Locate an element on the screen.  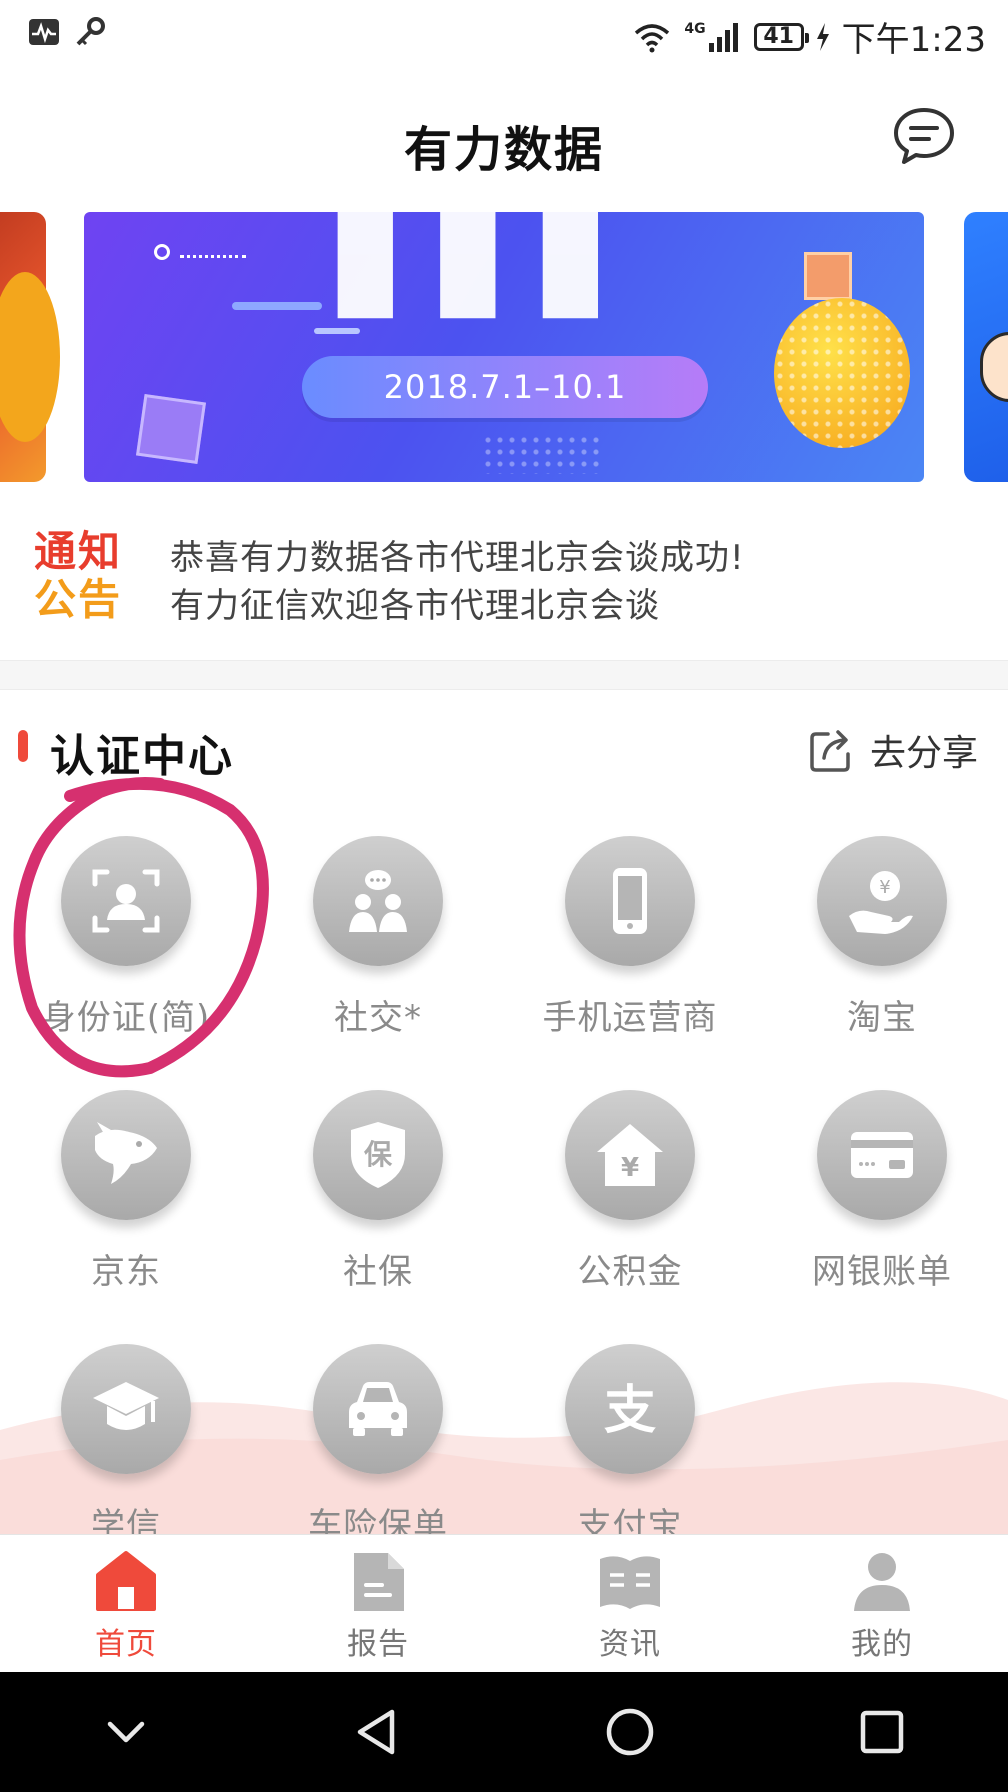
svg-text: 支 is located at coordinates (630, 1411).